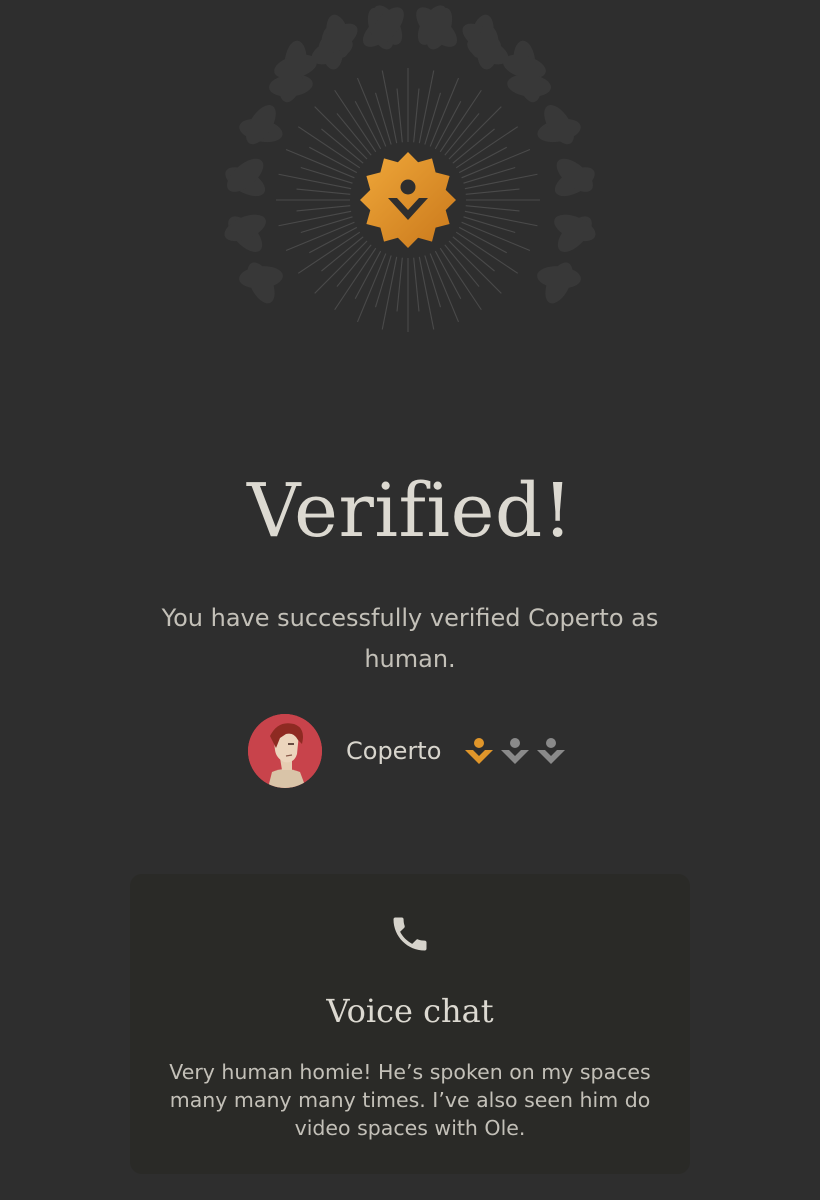 The height and width of the screenshot is (1200, 820). What do you see at coordinates (410, 511) in the screenshot?
I see `page-title: Verified!` at bounding box center [410, 511].